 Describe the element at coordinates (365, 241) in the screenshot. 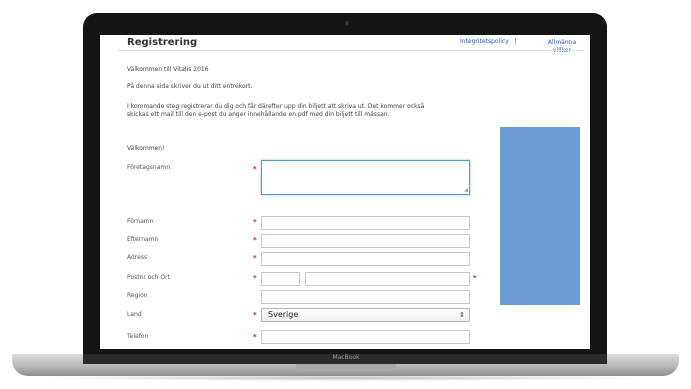

I see `lastname-input` at that location.